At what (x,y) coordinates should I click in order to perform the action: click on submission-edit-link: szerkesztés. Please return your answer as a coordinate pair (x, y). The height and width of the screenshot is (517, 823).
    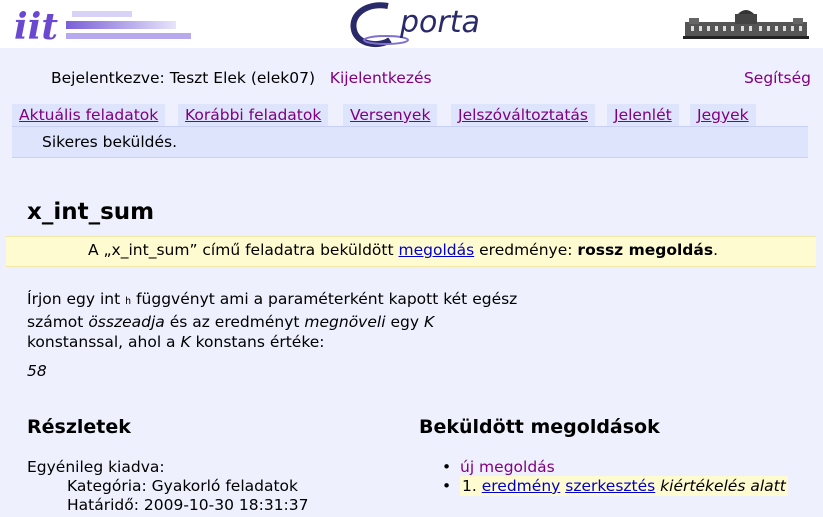
    Looking at the image, I should click on (610, 486).